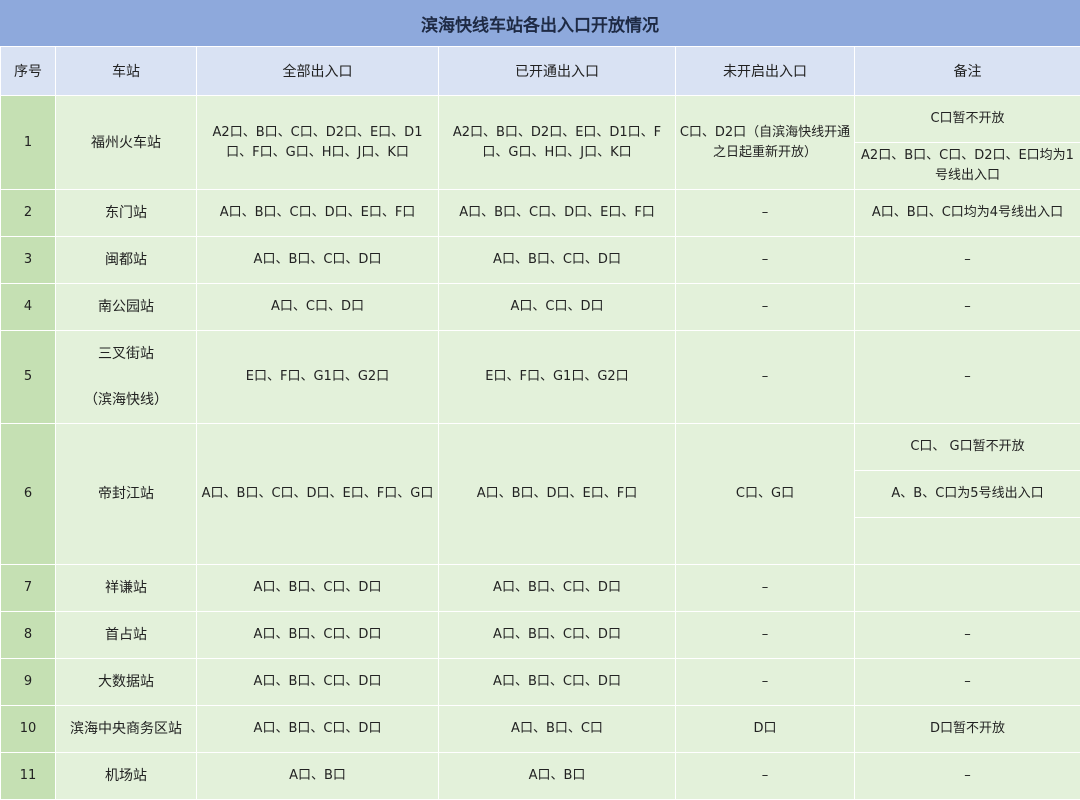 This screenshot has height=800, width=1080. I want to click on row-notes: C口暂不开放 A2口、B口、C口、D2口、E口均为1号线出入口, so click(967, 142).